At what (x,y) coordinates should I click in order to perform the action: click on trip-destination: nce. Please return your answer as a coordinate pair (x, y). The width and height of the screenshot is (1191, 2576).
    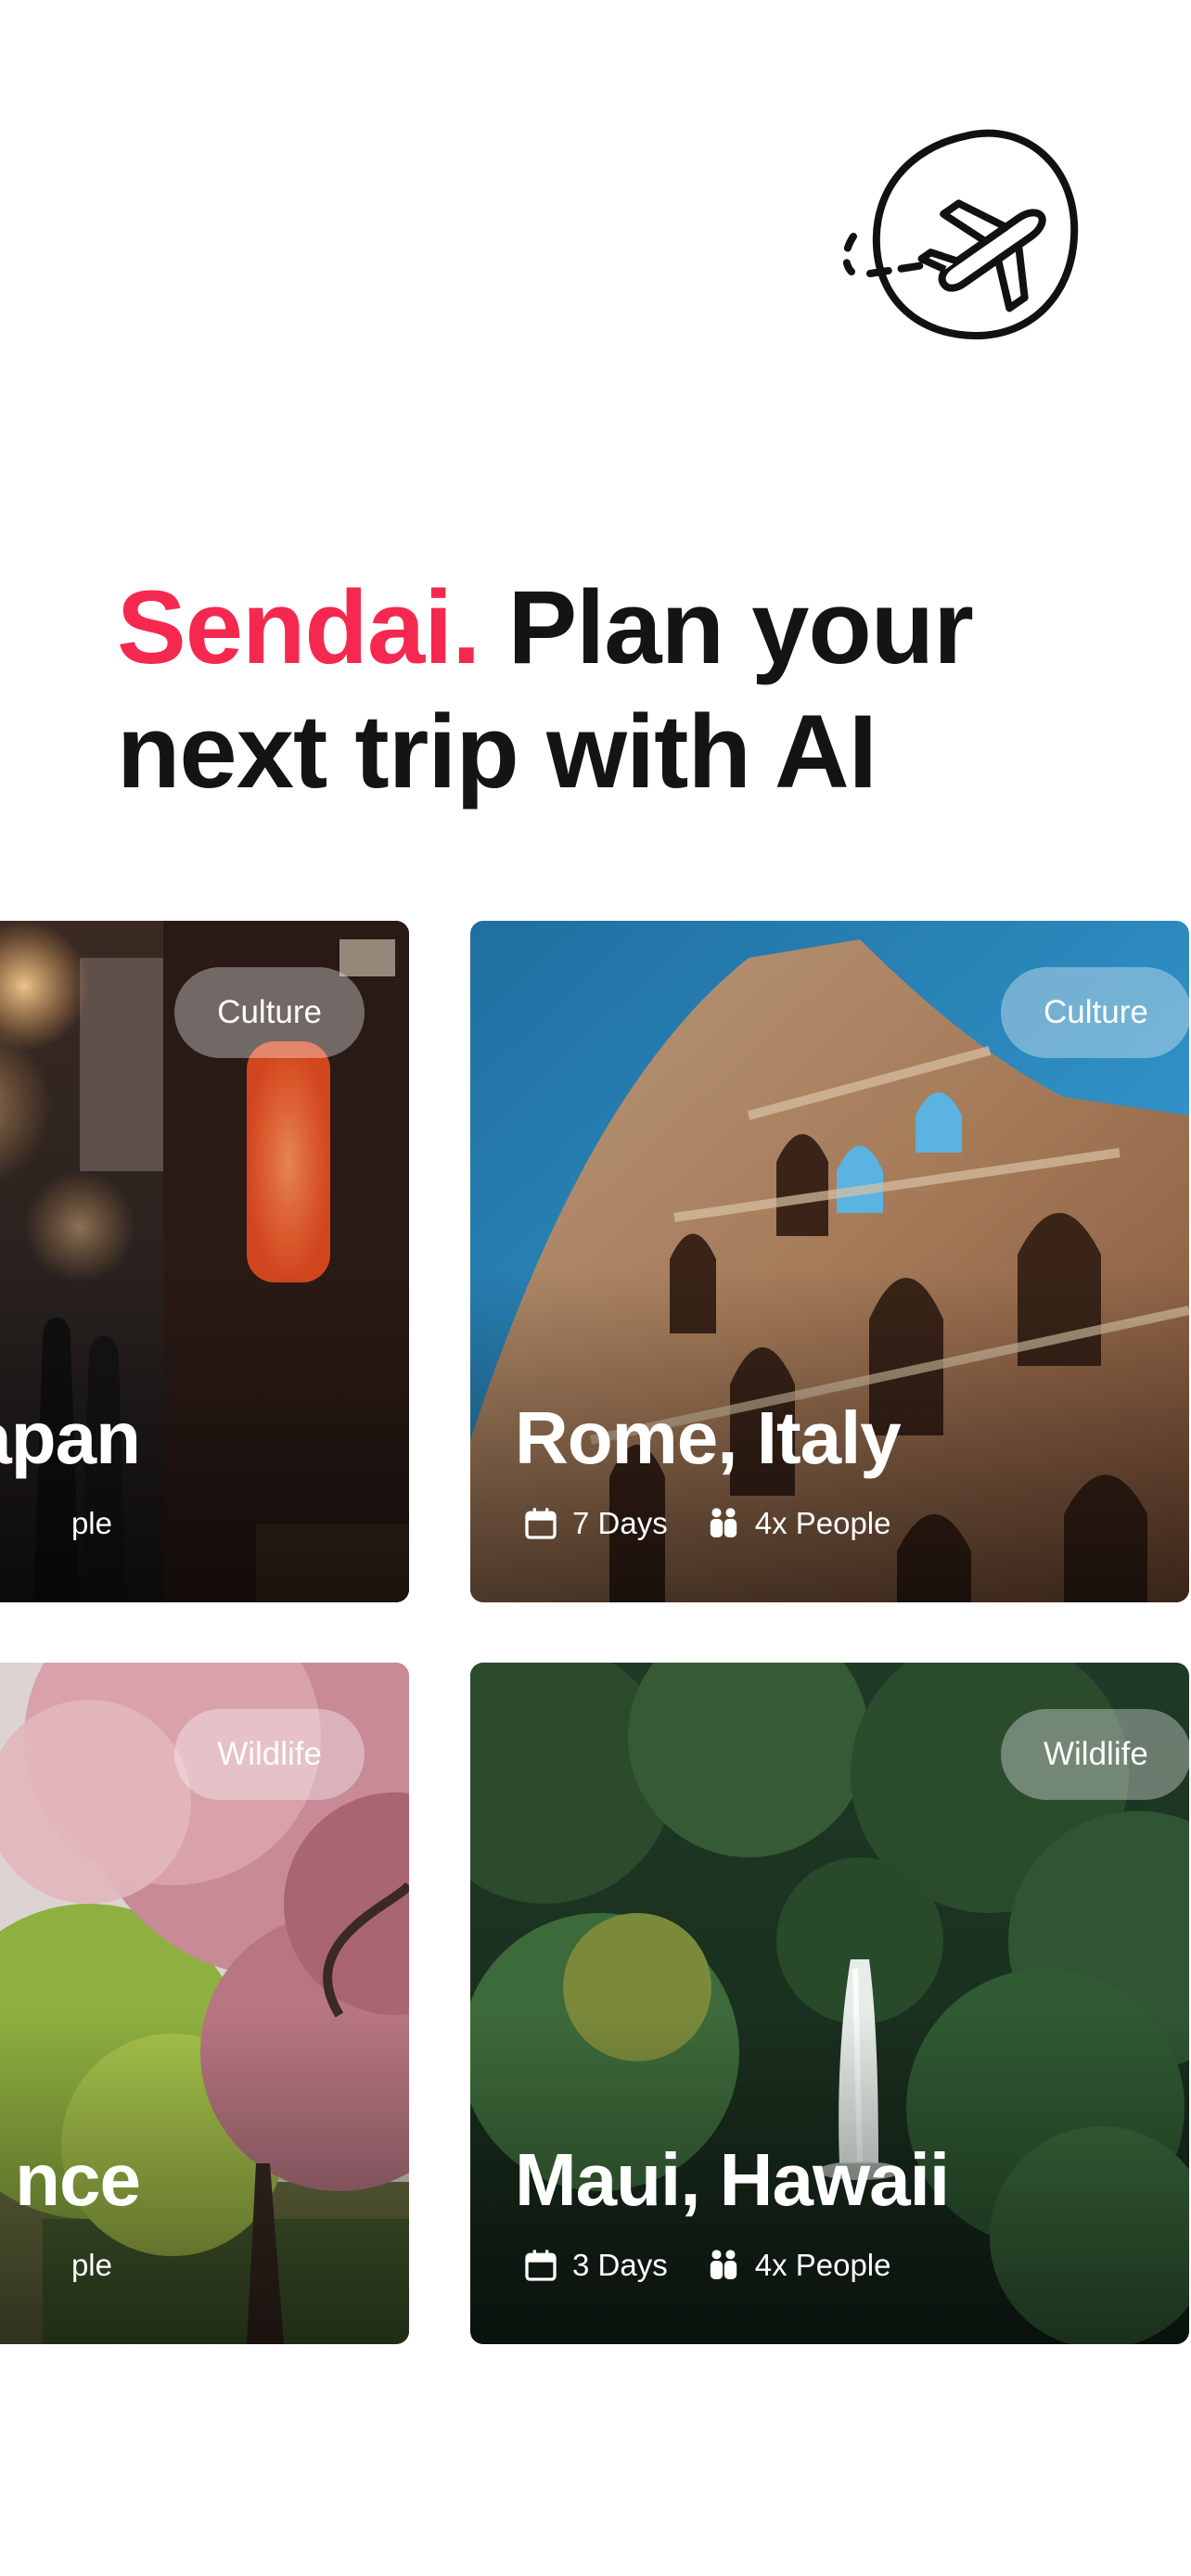
    Looking at the image, I should click on (78, 2179).